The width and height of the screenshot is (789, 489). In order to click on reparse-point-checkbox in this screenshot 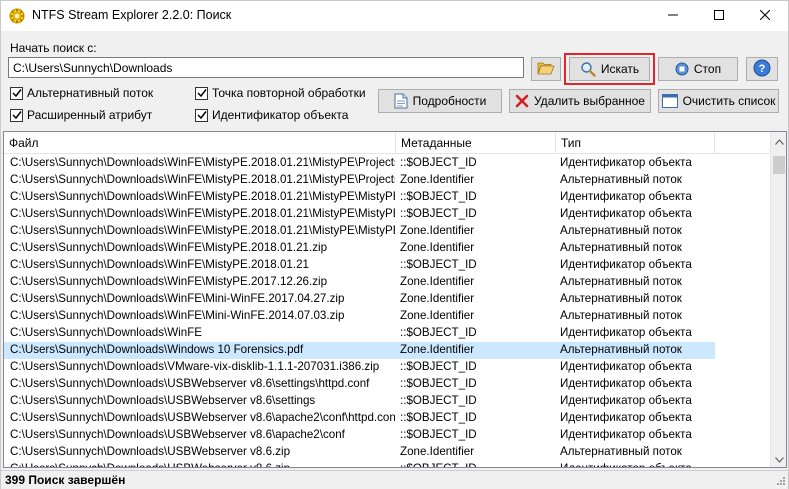, I will do `click(201, 93)`.